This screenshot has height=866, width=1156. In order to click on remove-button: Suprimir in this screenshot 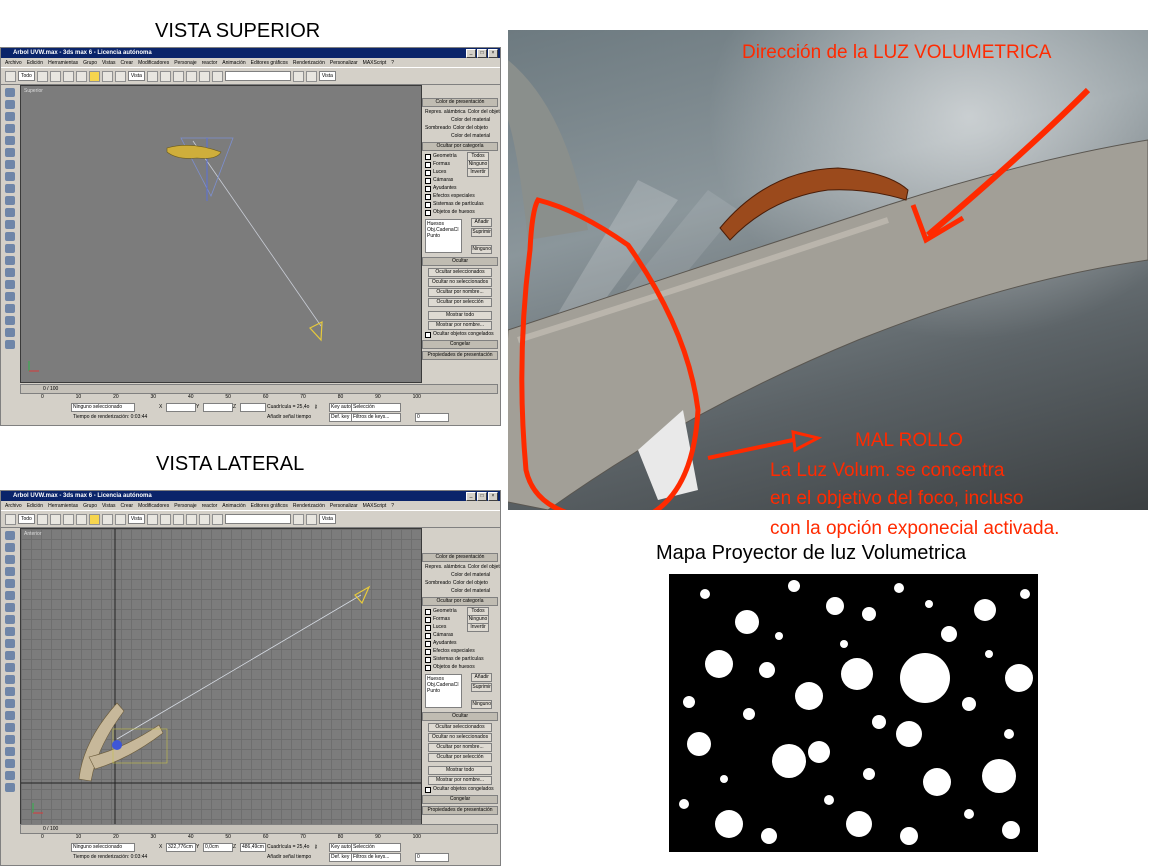, I will do `click(481, 687)`.